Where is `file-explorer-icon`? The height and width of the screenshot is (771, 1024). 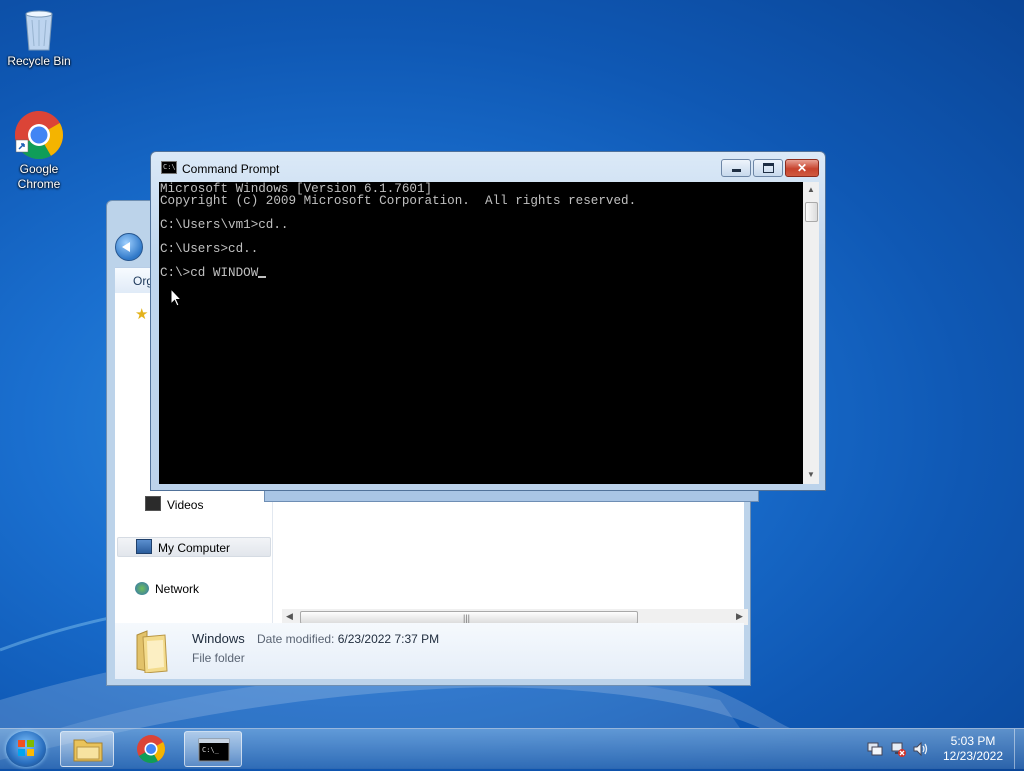
file-explorer-icon is located at coordinates (88, 750).